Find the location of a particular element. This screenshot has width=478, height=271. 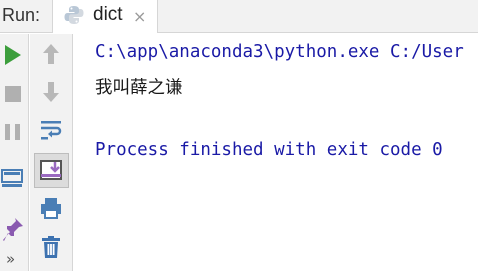

python-icon is located at coordinates (74, 15).